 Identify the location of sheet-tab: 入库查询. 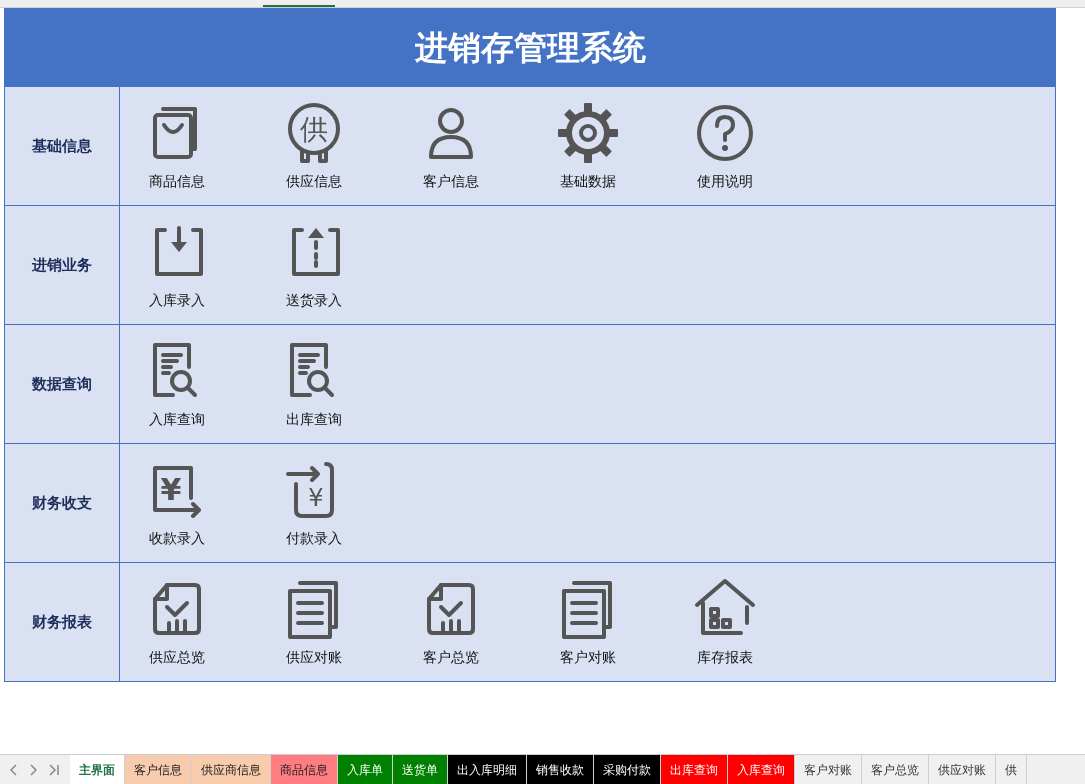
(761, 769).